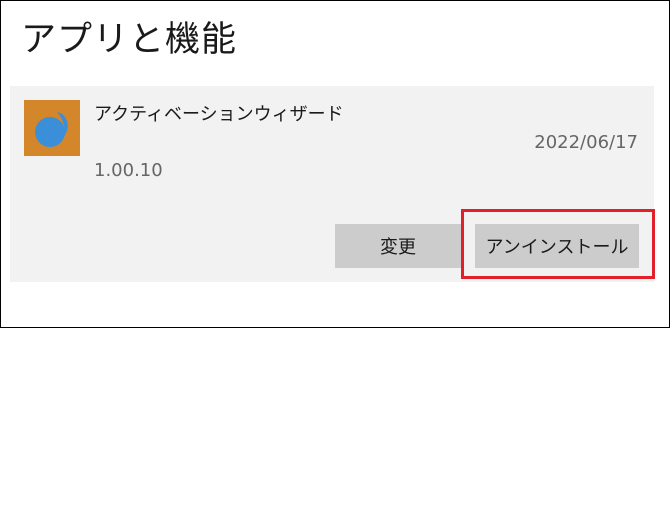 Image resolution: width=670 pixels, height=510 pixels. Describe the element at coordinates (586, 142) in the screenshot. I see `app-install-date: 2022/06/17` at that location.